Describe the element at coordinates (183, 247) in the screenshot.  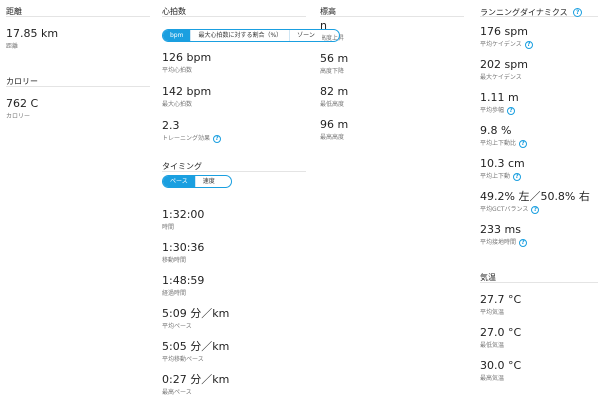
I see `stat-value: 1:30:36` at that location.